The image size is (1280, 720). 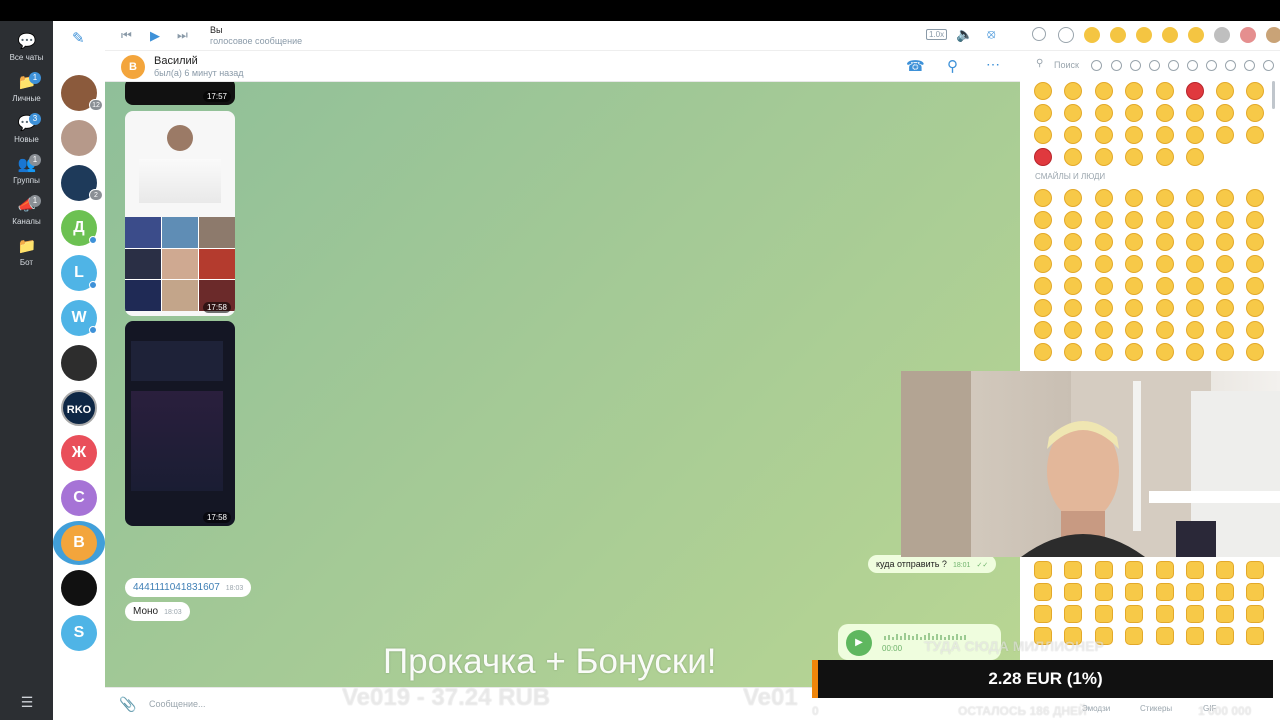 I want to click on previous-track-icon: ⏮, so click(x=126, y=35).